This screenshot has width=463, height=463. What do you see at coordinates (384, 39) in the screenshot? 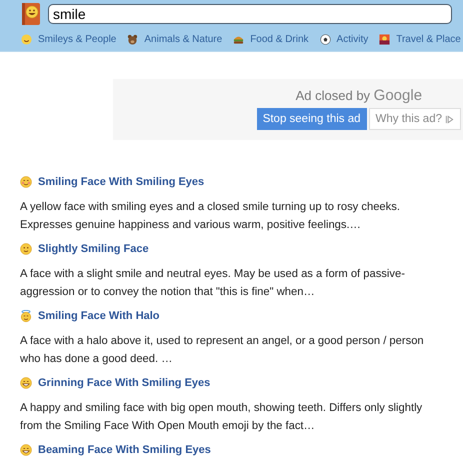
I see `sunset-icon` at bounding box center [384, 39].